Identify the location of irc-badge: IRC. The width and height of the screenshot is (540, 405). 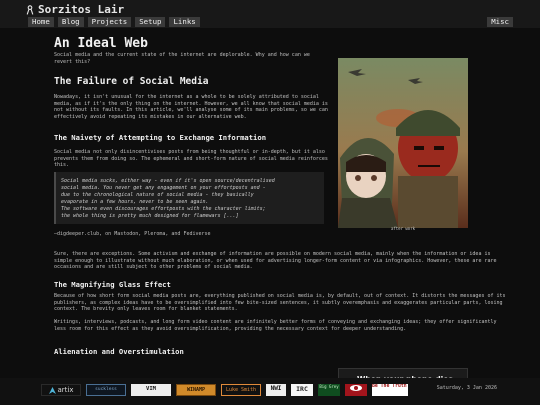
(302, 390).